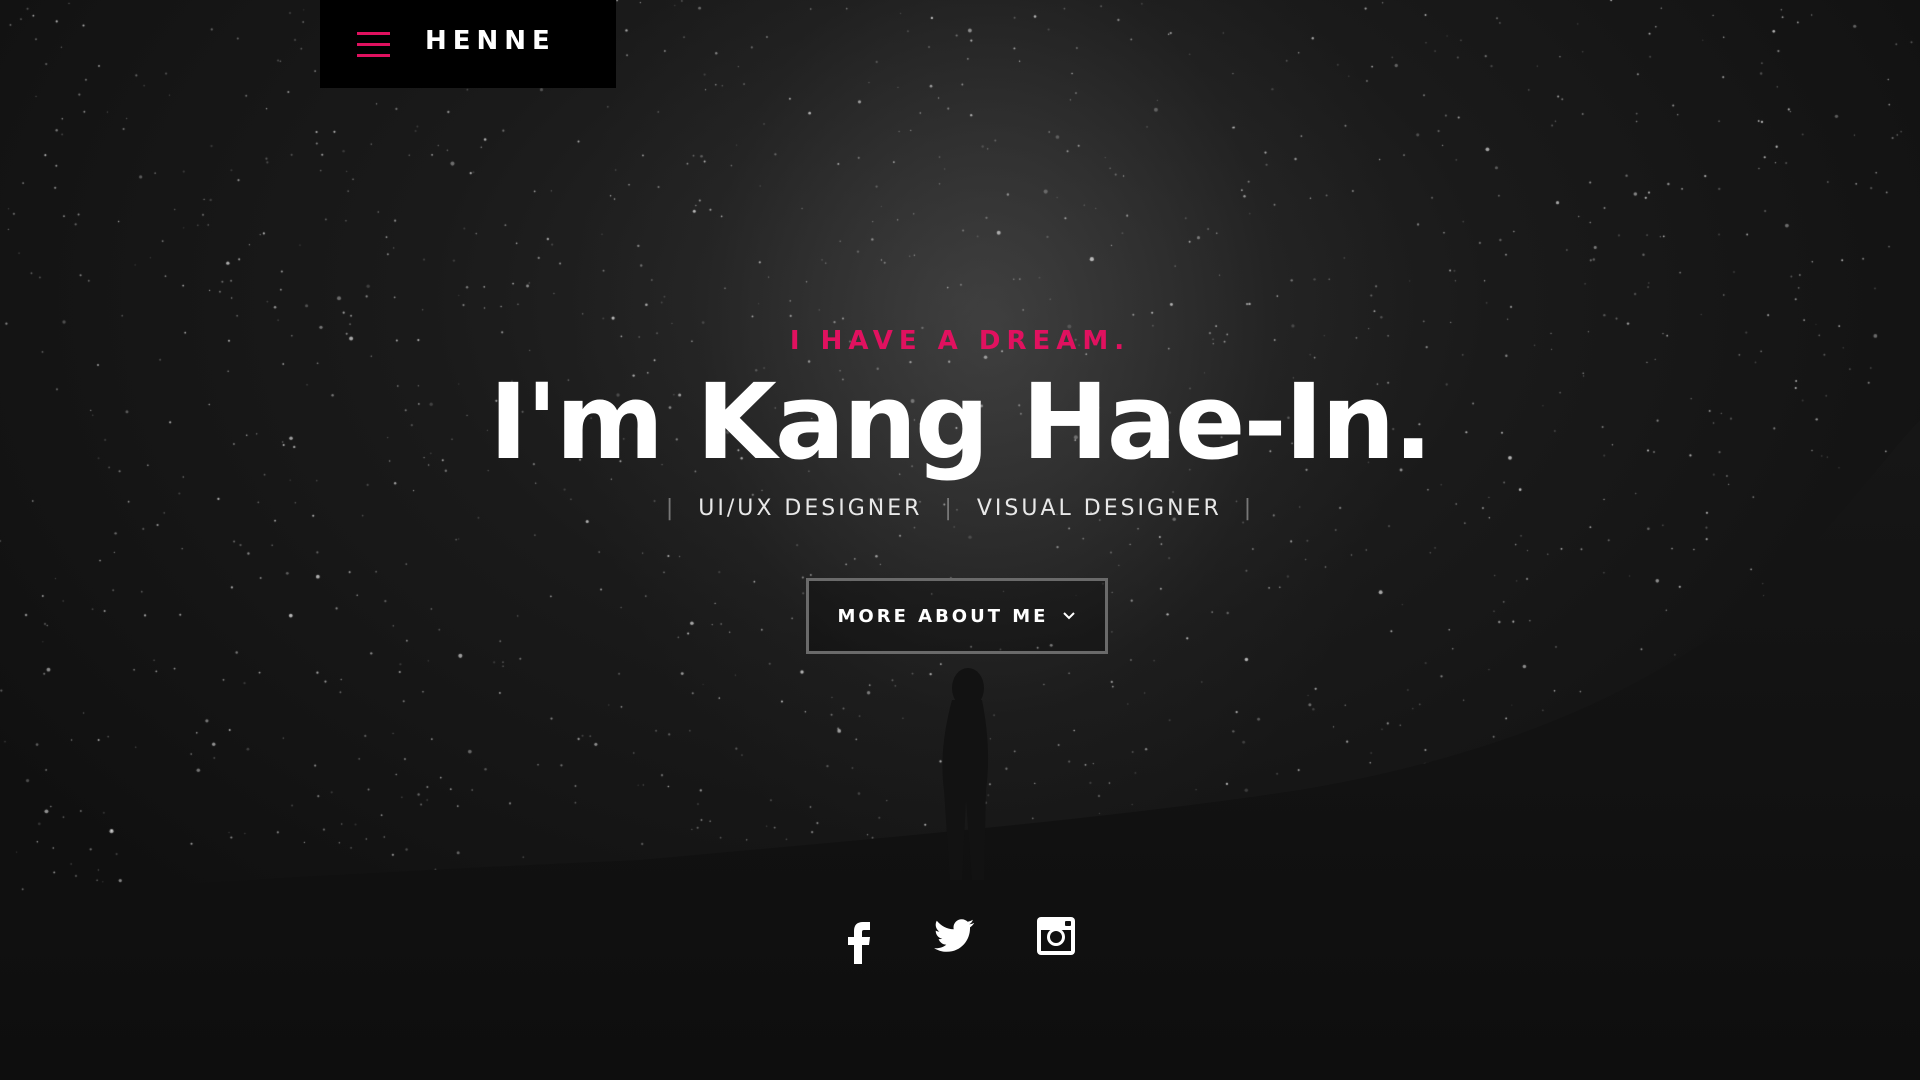  I want to click on social-links, so click(960, 936).